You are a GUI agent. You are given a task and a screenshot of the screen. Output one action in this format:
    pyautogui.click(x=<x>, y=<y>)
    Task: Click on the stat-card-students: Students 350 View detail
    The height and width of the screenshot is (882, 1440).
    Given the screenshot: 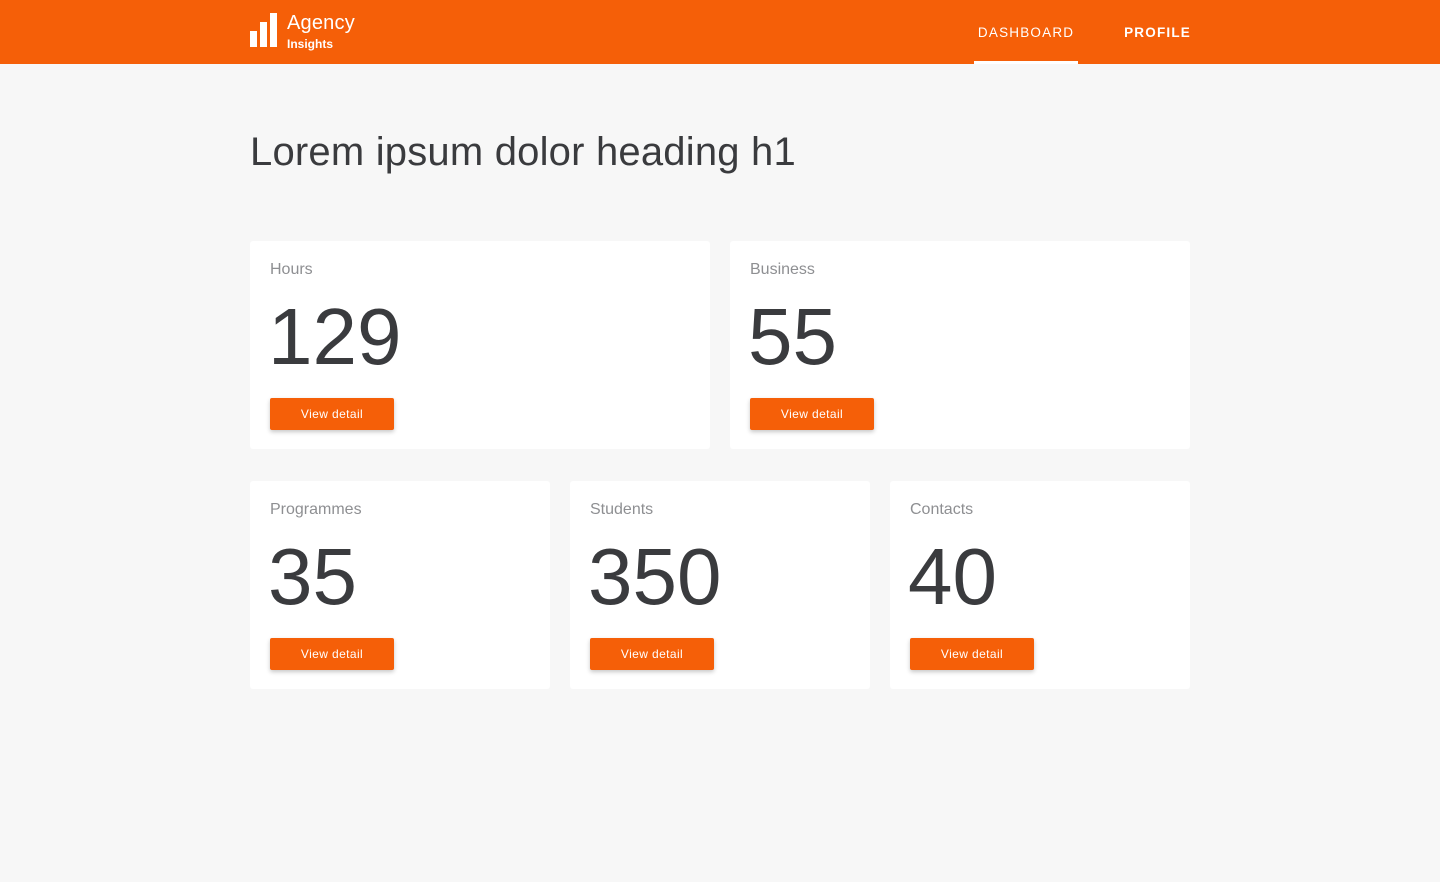 What is the action you would take?
    pyautogui.click(x=720, y=585)
    